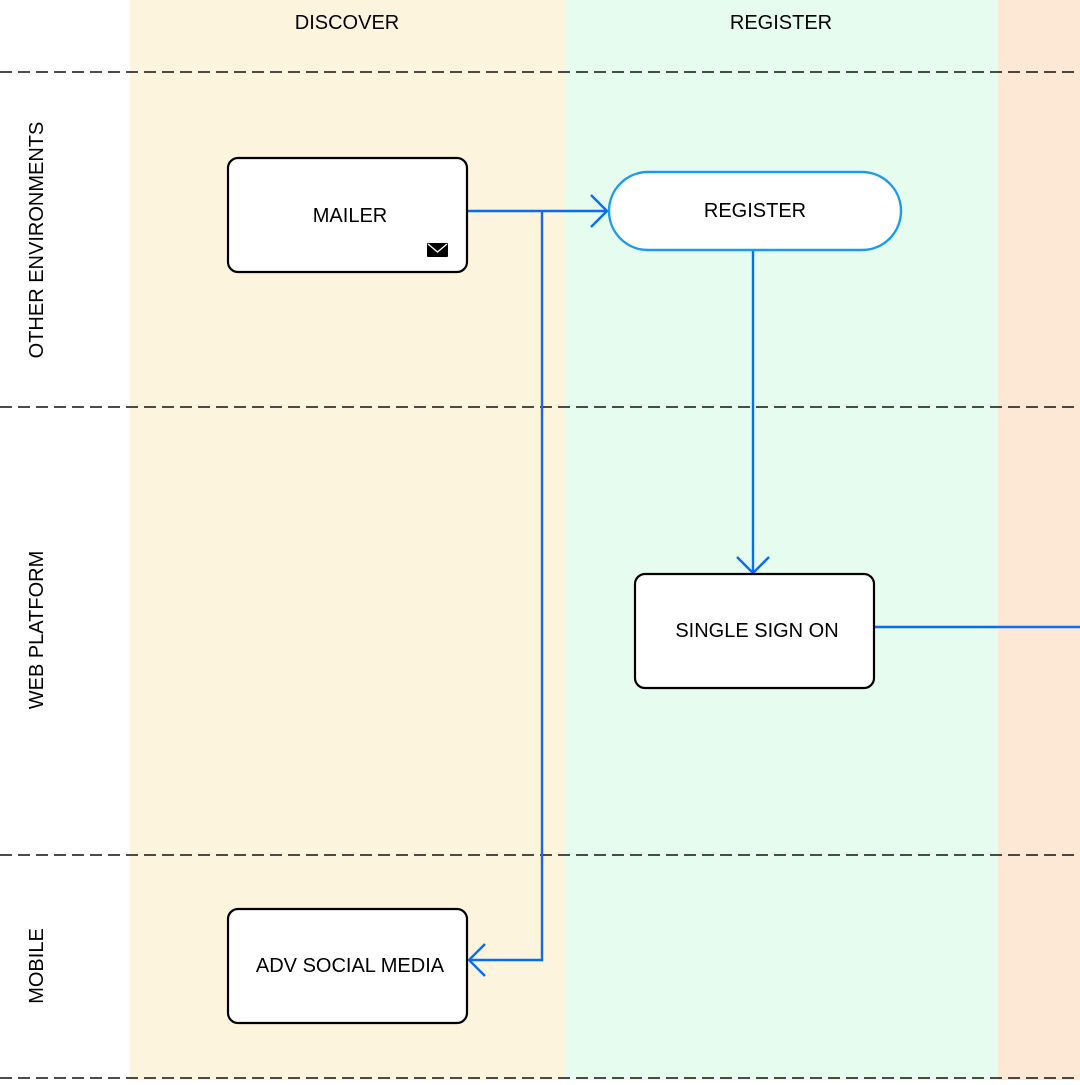 Image resolution: width=1080 pixels, height=1085 pixels. What do you see at coordinates (37, 966) in the screenshot?
I see `row-label-mobile: MOBILE` at bounding box center [37, 966].